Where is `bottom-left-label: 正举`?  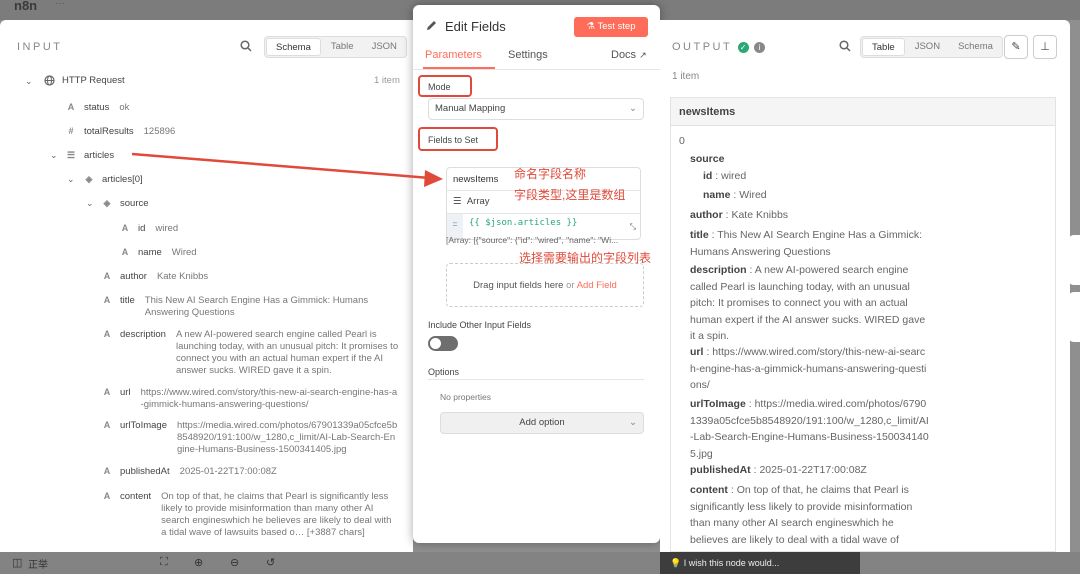 bottom-left-label: 正举 is located at coordinates (38, 565).